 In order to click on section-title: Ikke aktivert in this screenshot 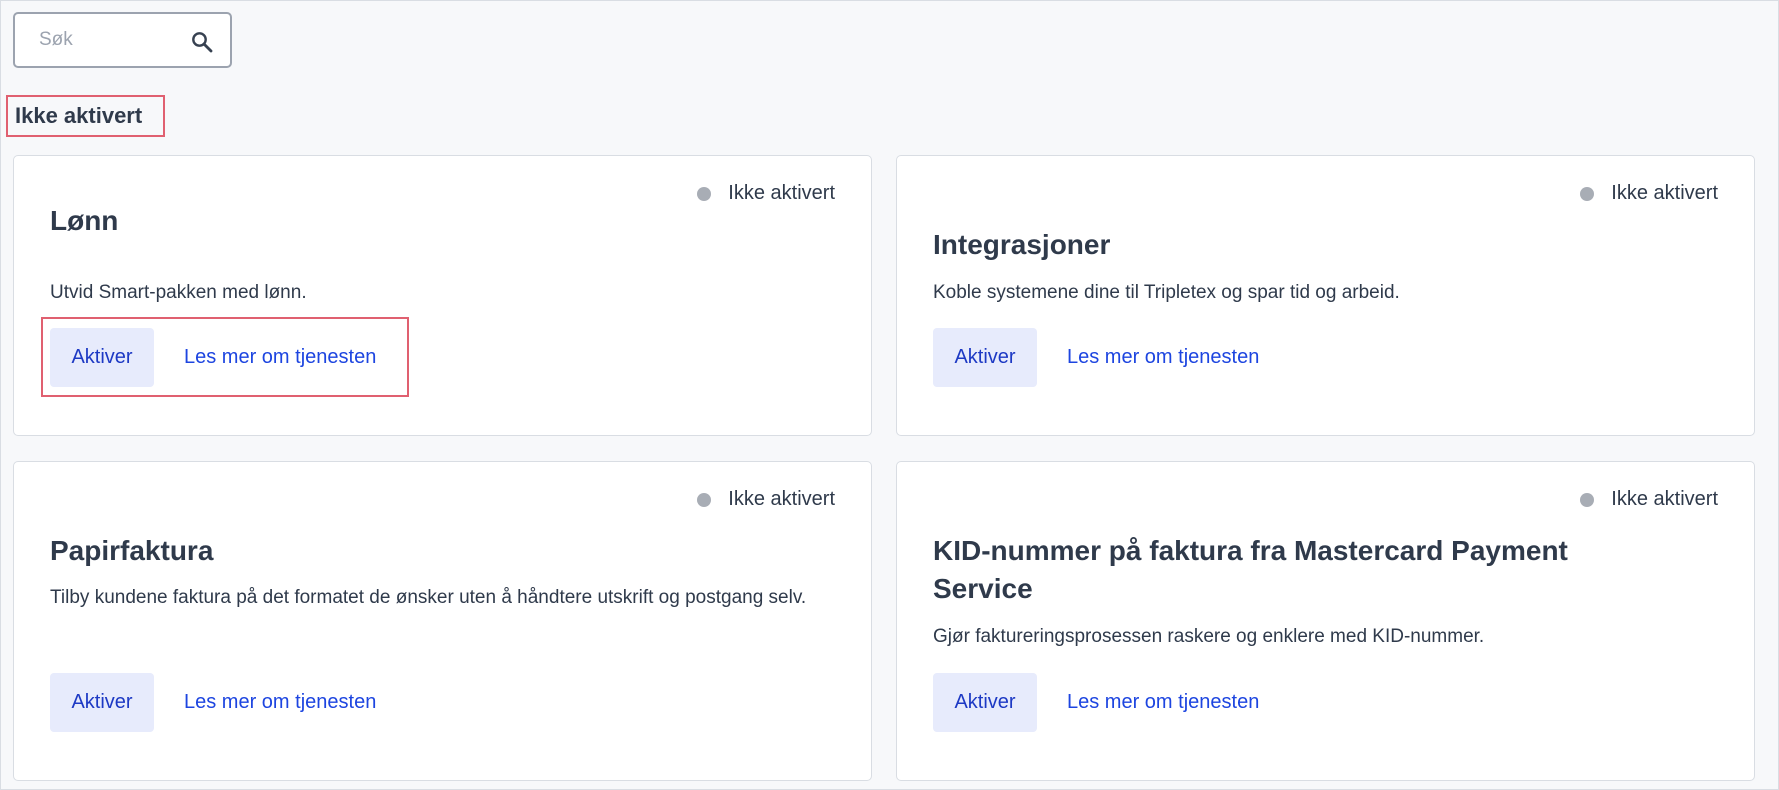, I will do `click(85, 116)`.